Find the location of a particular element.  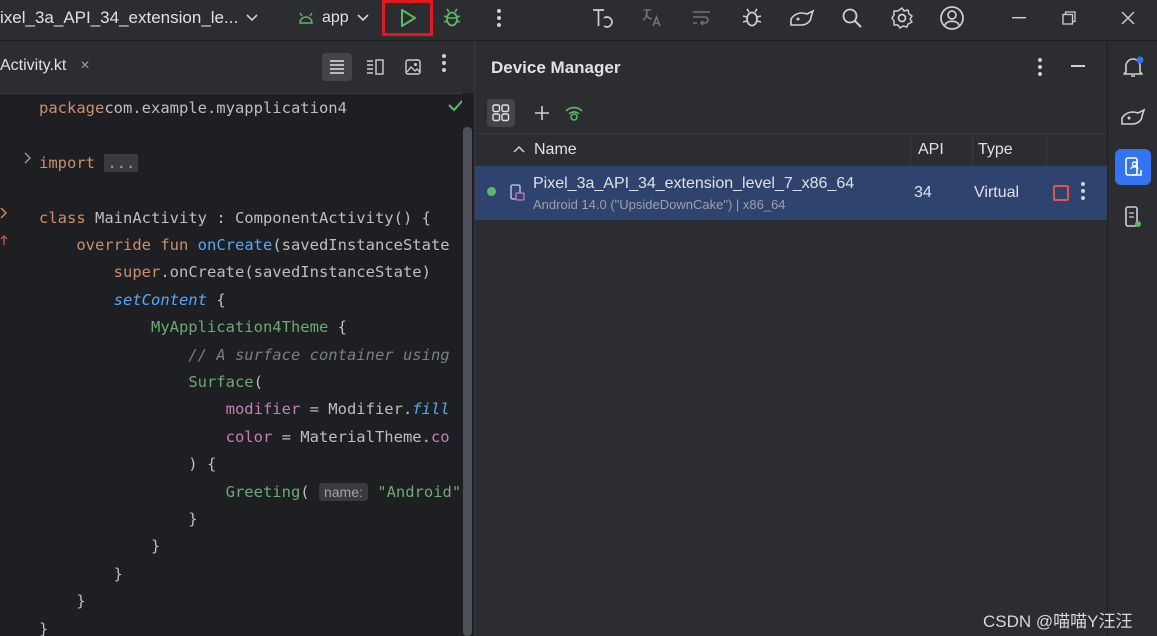

code-token: com.example.myapplication4 is located at coordinates (225, 108).